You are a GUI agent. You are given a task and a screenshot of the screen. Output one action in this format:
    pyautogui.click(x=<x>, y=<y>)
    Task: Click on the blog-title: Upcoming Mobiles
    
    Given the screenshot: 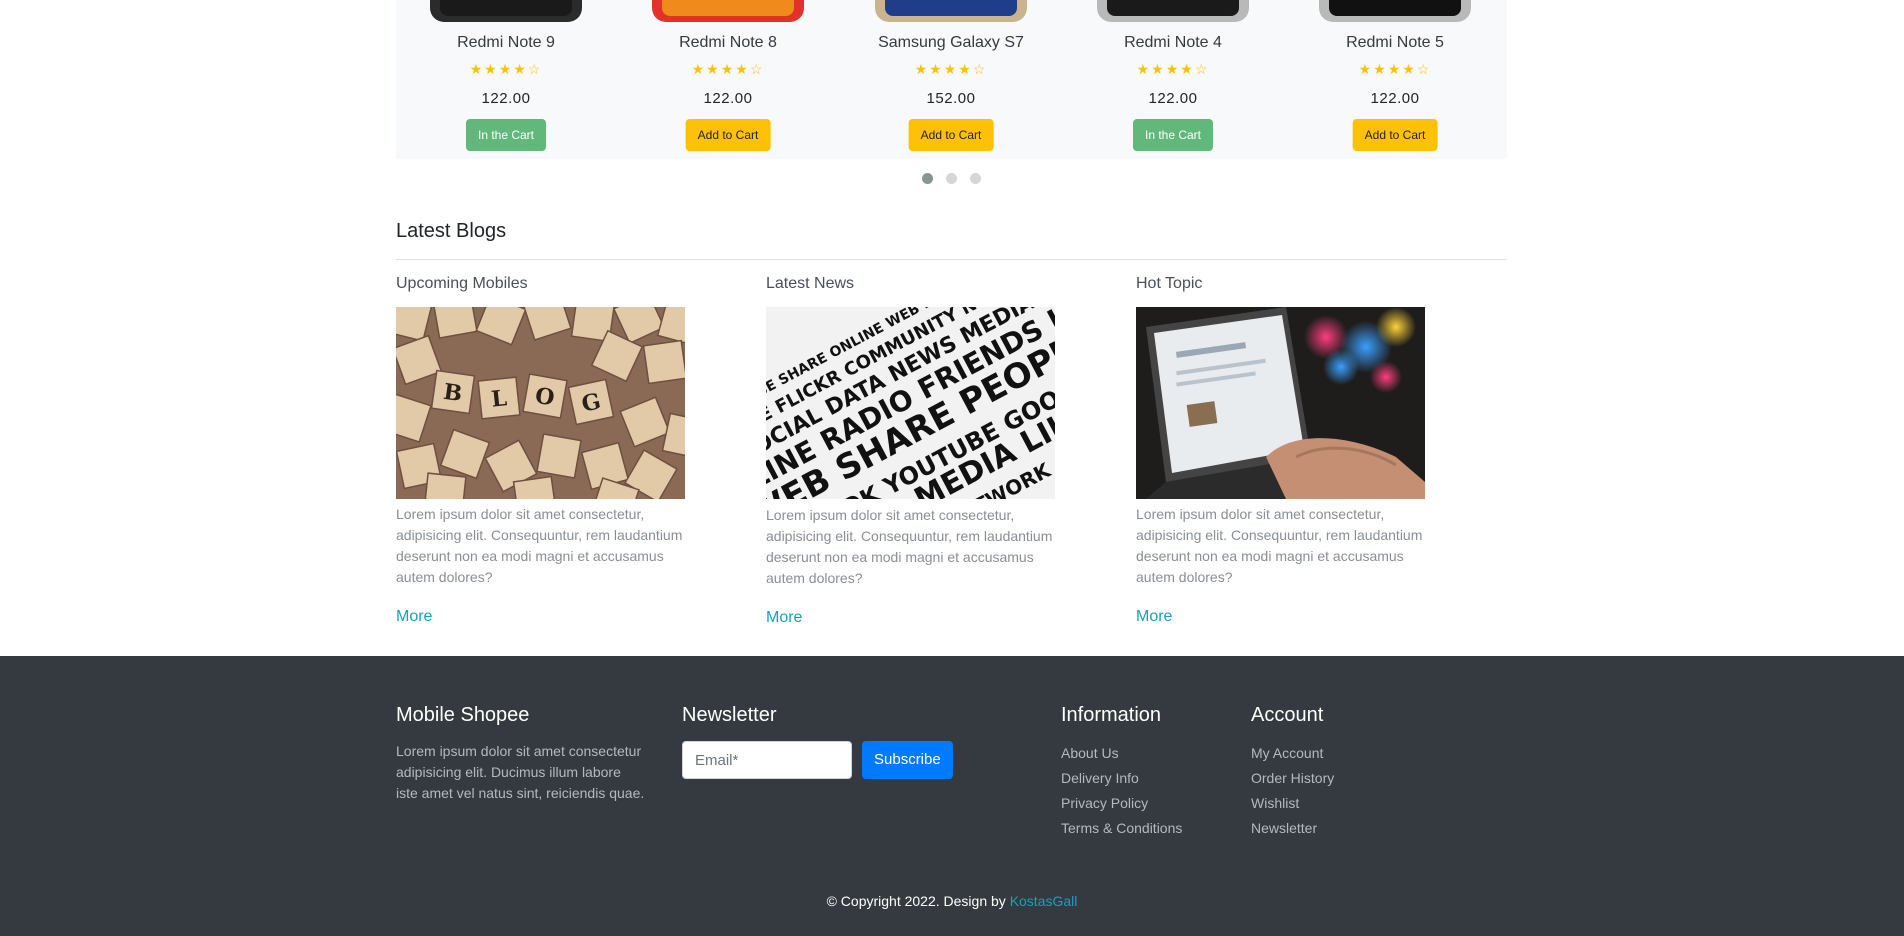 What is the action you would take?
    pyautogui.click(x=462, y=283)
    